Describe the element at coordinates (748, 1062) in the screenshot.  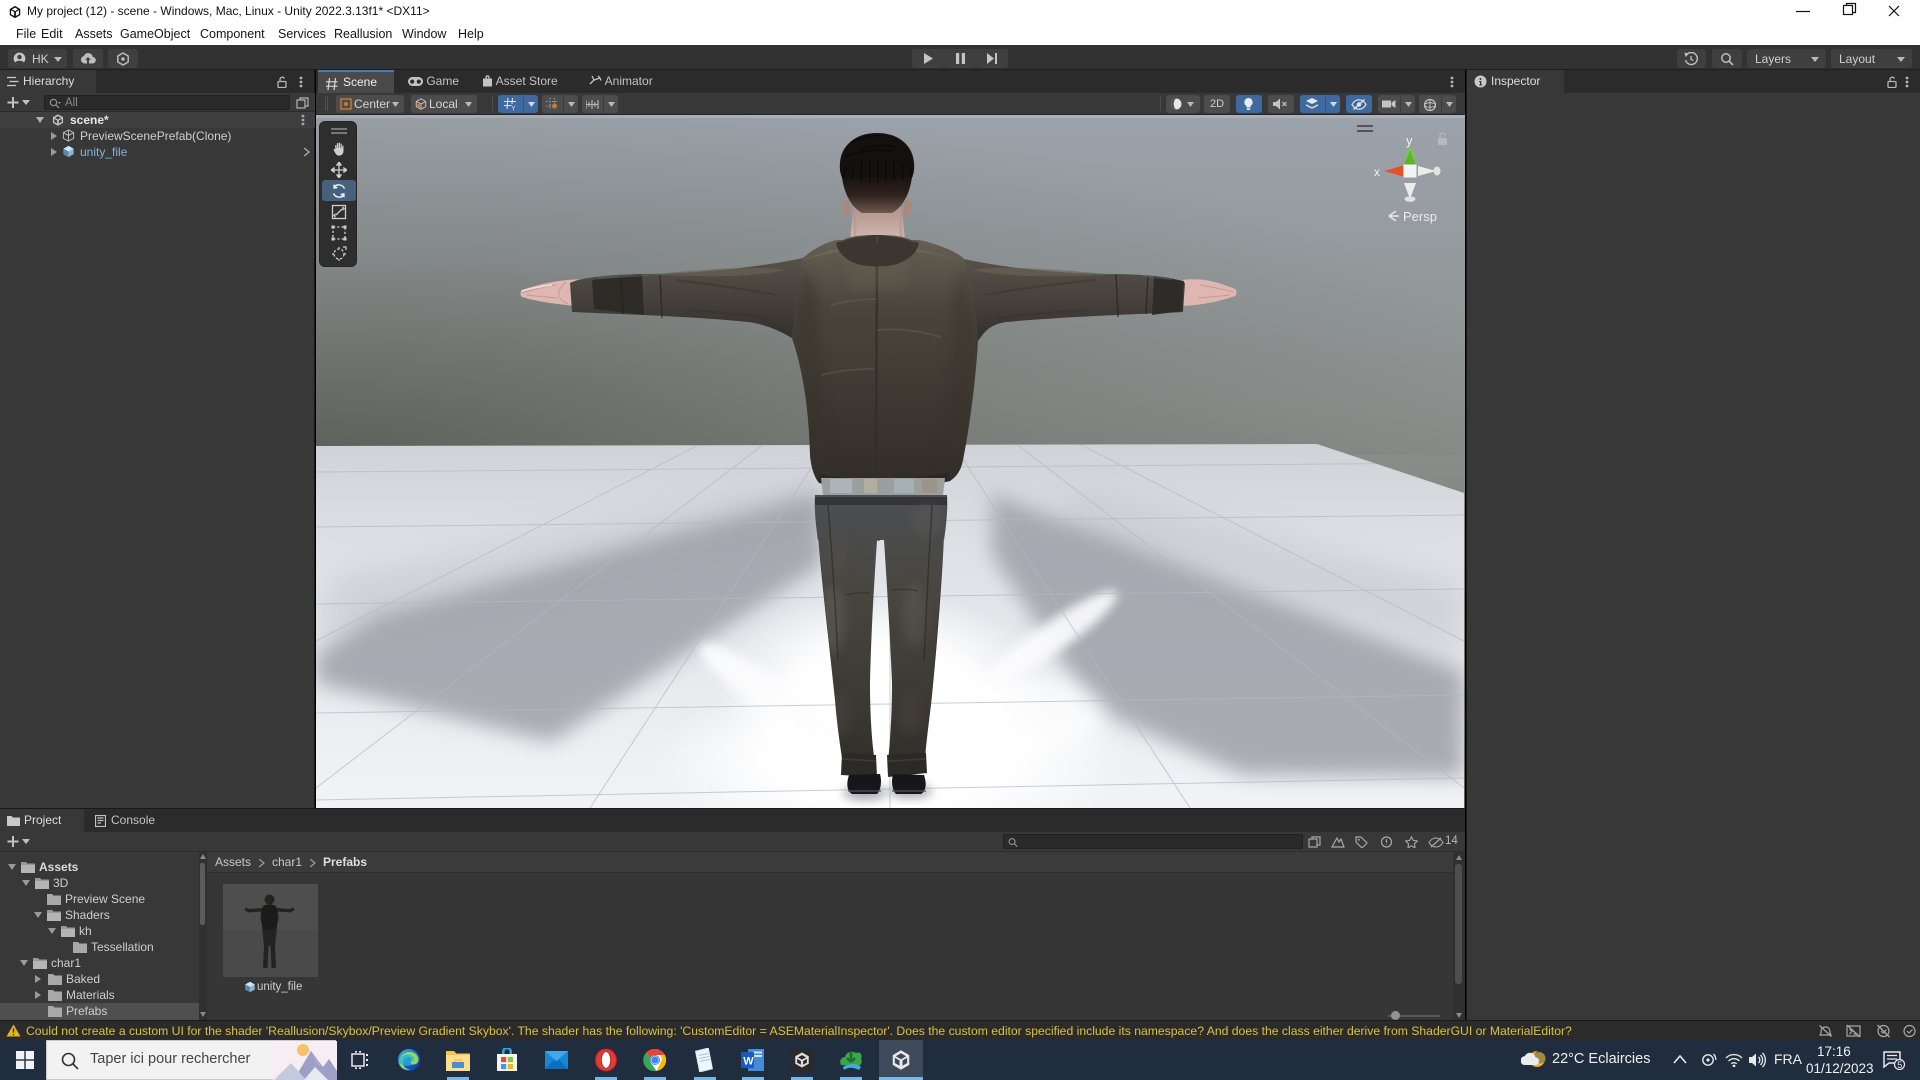
I see `svg-text: W` at that location.